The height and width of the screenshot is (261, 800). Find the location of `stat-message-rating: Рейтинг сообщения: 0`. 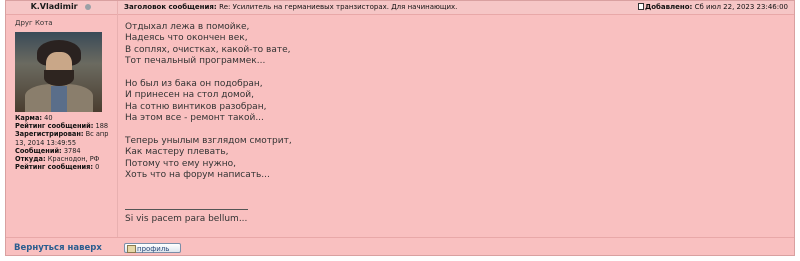

stat-message-rating: Рейтинг сообщения: 0 is located at coordinates (57, 167).